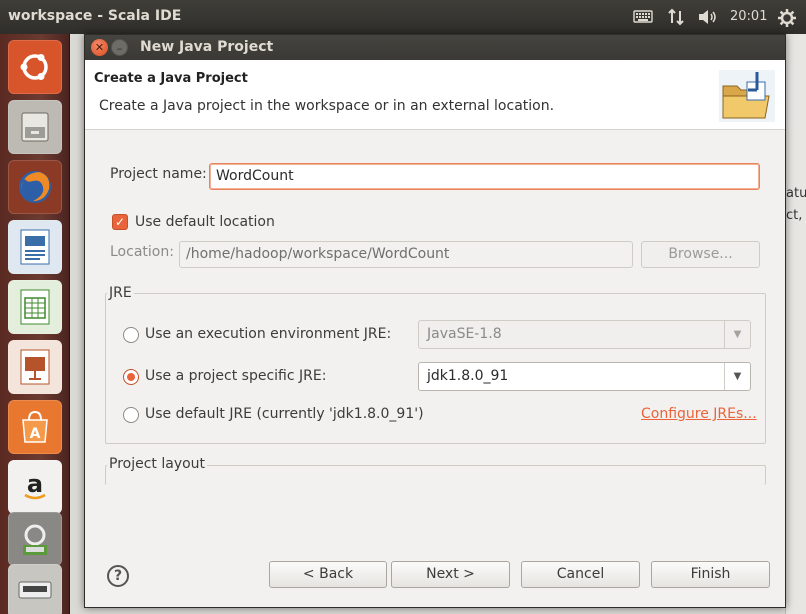 The height and width of the screenshot is (614, 806). What do you see at coordinates (710, 574) in the screenshot?
I see `finish-button: Finish` at bounding box center [710, 574].